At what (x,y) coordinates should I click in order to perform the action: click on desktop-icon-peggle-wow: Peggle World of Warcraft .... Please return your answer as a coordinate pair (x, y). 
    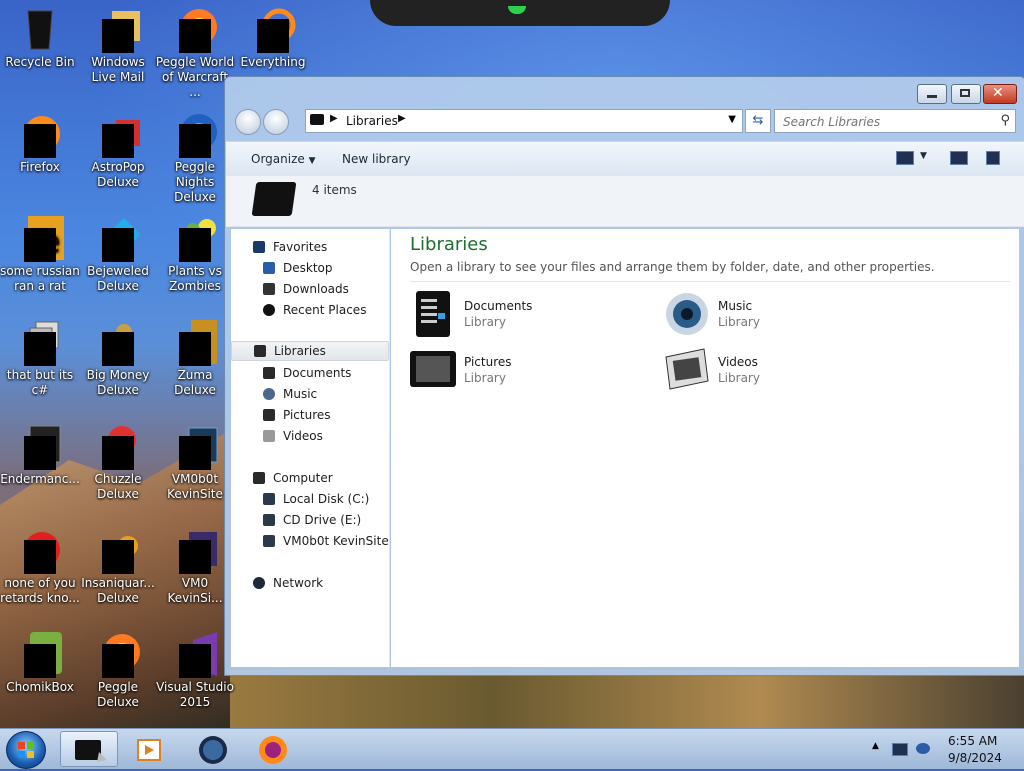
    Looking at the image, I should click on (195, 52).